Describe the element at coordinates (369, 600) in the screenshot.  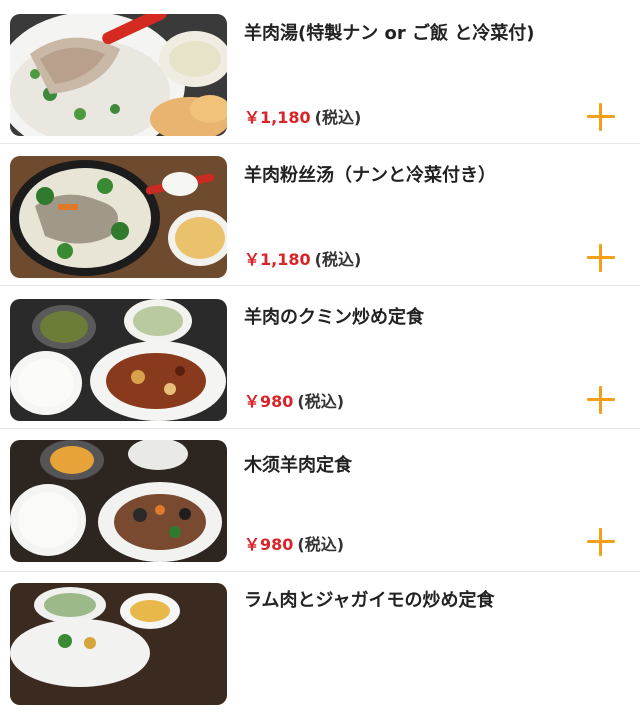
I see `menu-item-name: ラム肉とジャガイモの炒め定食` at that location.